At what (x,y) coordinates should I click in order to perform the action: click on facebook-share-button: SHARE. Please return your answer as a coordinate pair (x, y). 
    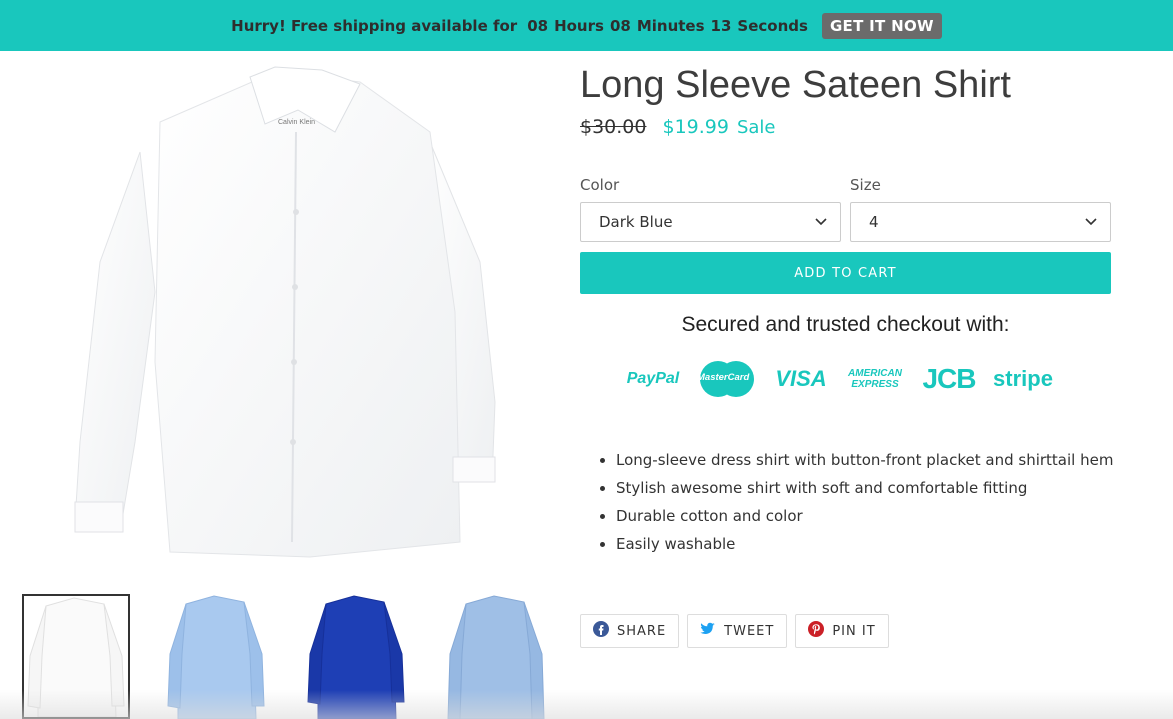
    Looking at the image, I should click on (630, 631).